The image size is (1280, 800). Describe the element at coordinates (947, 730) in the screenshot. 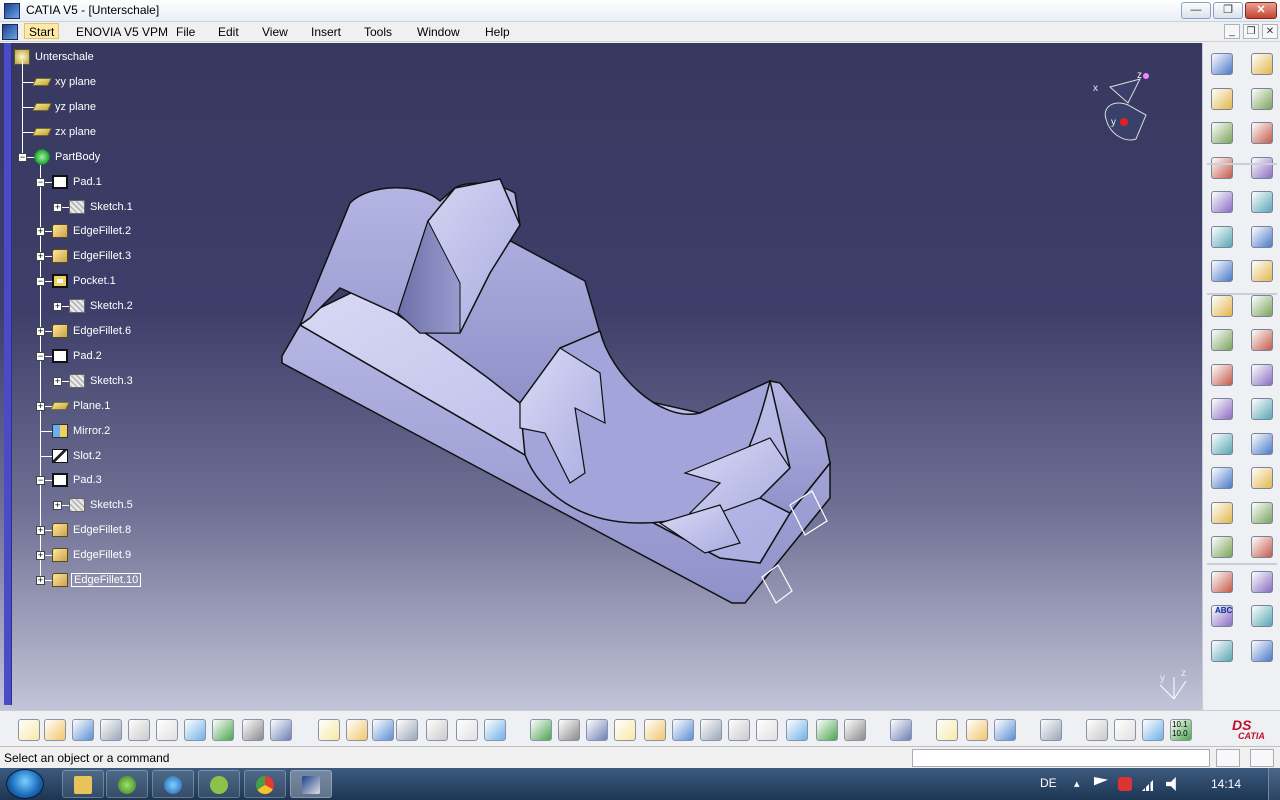

I see `measure-between-icon` at that location.